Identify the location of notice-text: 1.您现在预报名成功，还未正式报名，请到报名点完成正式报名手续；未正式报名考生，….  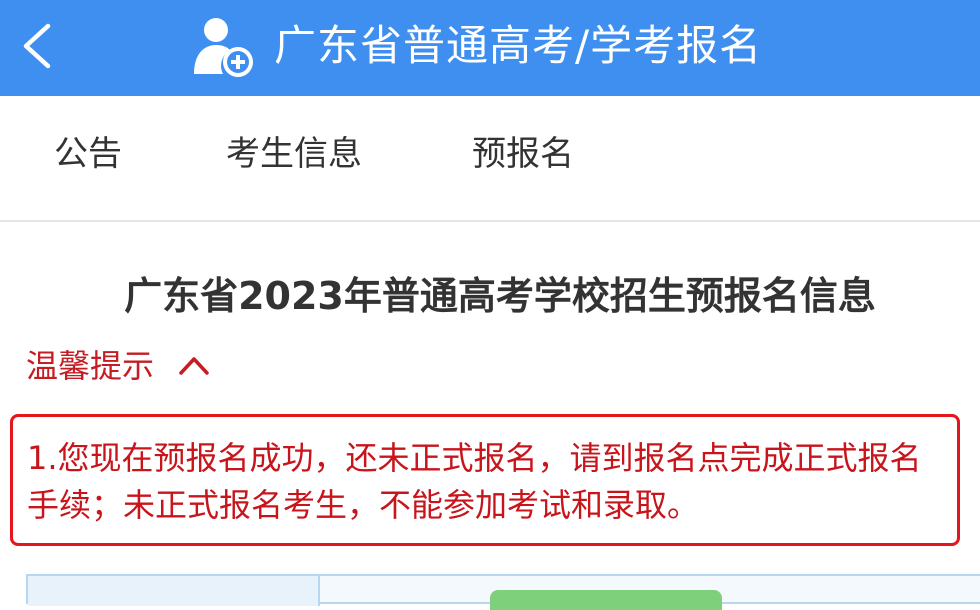
(474, 481).